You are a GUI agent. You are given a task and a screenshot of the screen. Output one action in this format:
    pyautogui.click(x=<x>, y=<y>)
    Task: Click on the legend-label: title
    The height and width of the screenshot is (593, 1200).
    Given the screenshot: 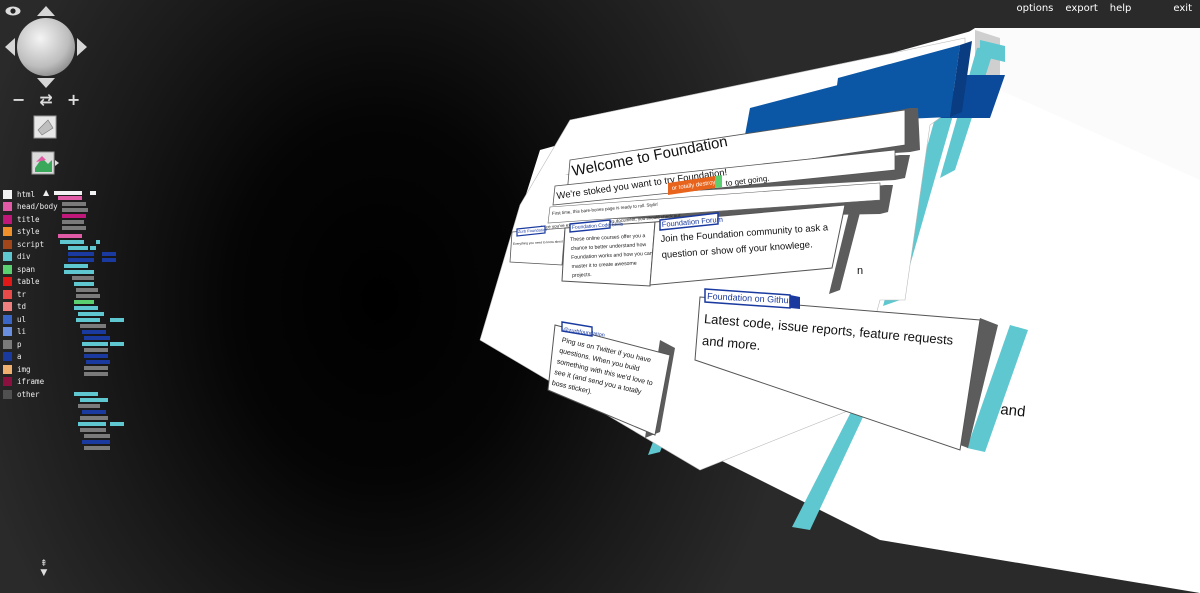 What is the action you would take?
    pyautogui.click(x=28, y=219)
    